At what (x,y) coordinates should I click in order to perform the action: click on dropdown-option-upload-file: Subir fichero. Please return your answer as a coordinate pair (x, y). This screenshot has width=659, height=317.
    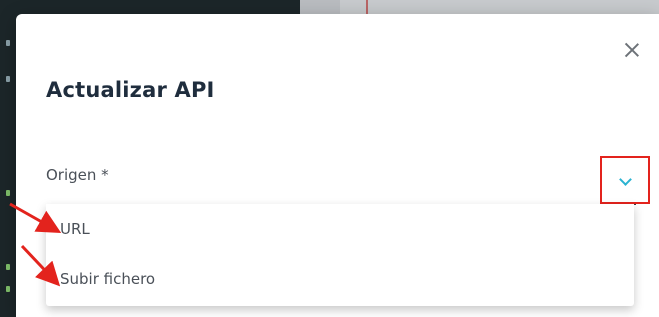
    Looking at the image, I should click on (107, 279).